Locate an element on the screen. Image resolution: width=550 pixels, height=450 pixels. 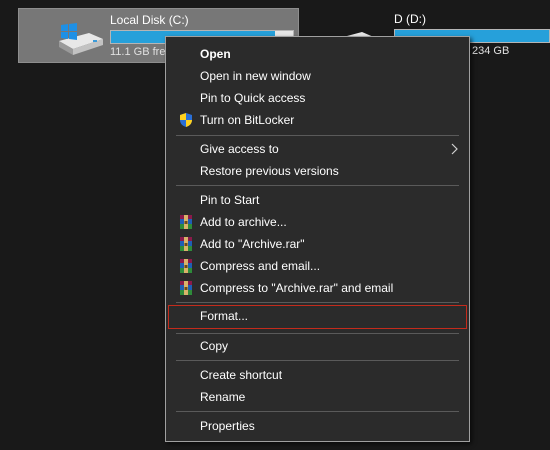
drive-d-name: D (D:) is located at coordinates (410, 19).